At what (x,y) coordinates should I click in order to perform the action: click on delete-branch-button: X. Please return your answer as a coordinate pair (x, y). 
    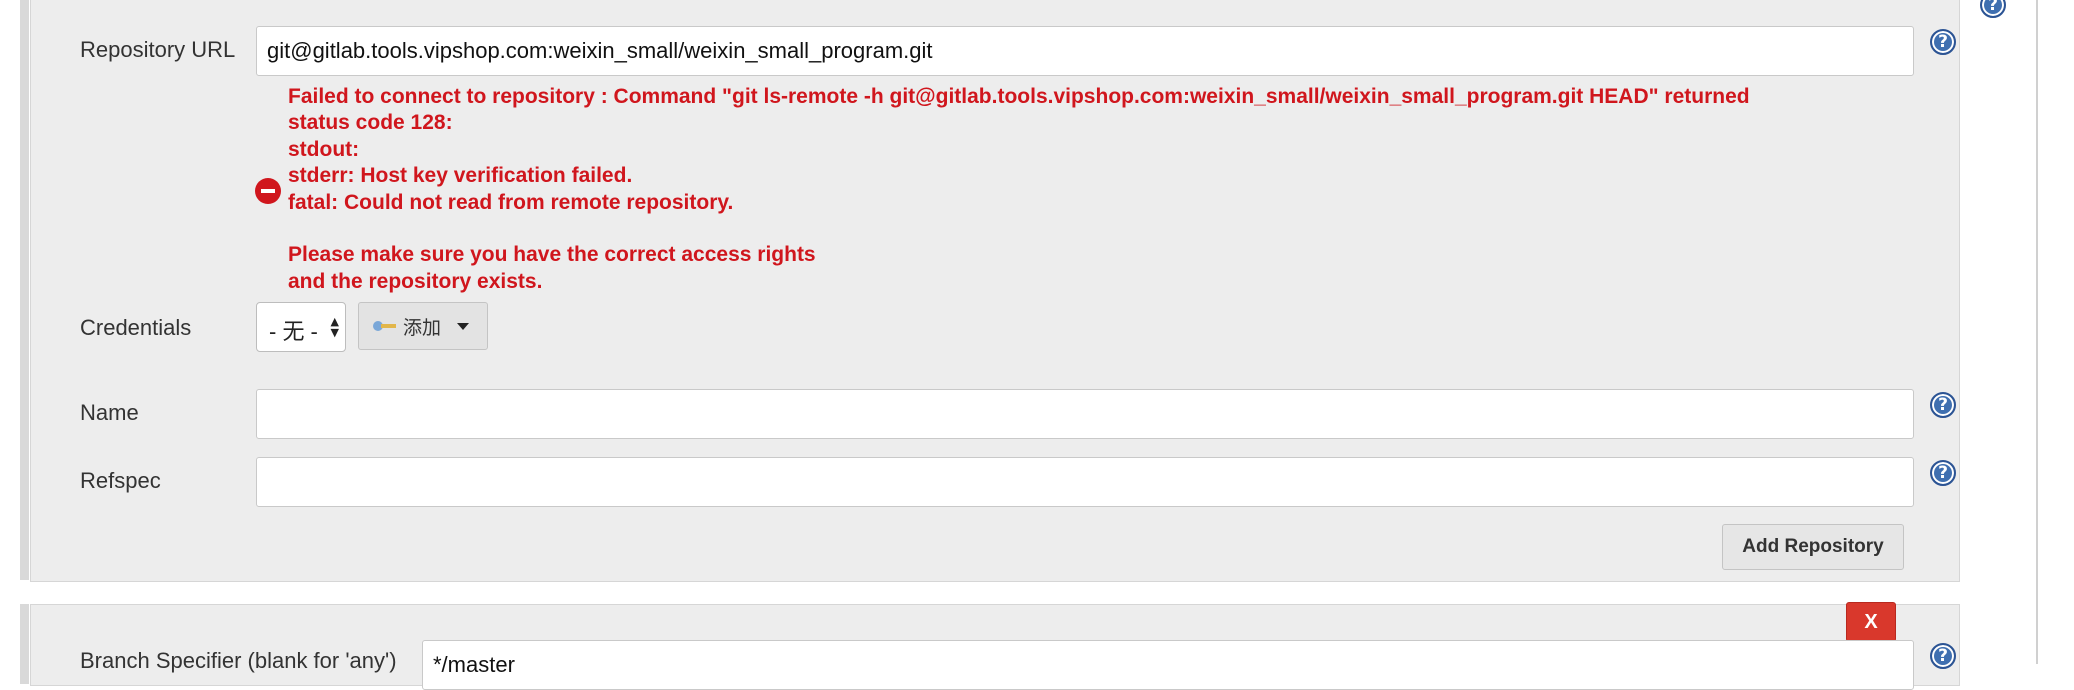
    Looking at the image, I should click on (1871, 622).